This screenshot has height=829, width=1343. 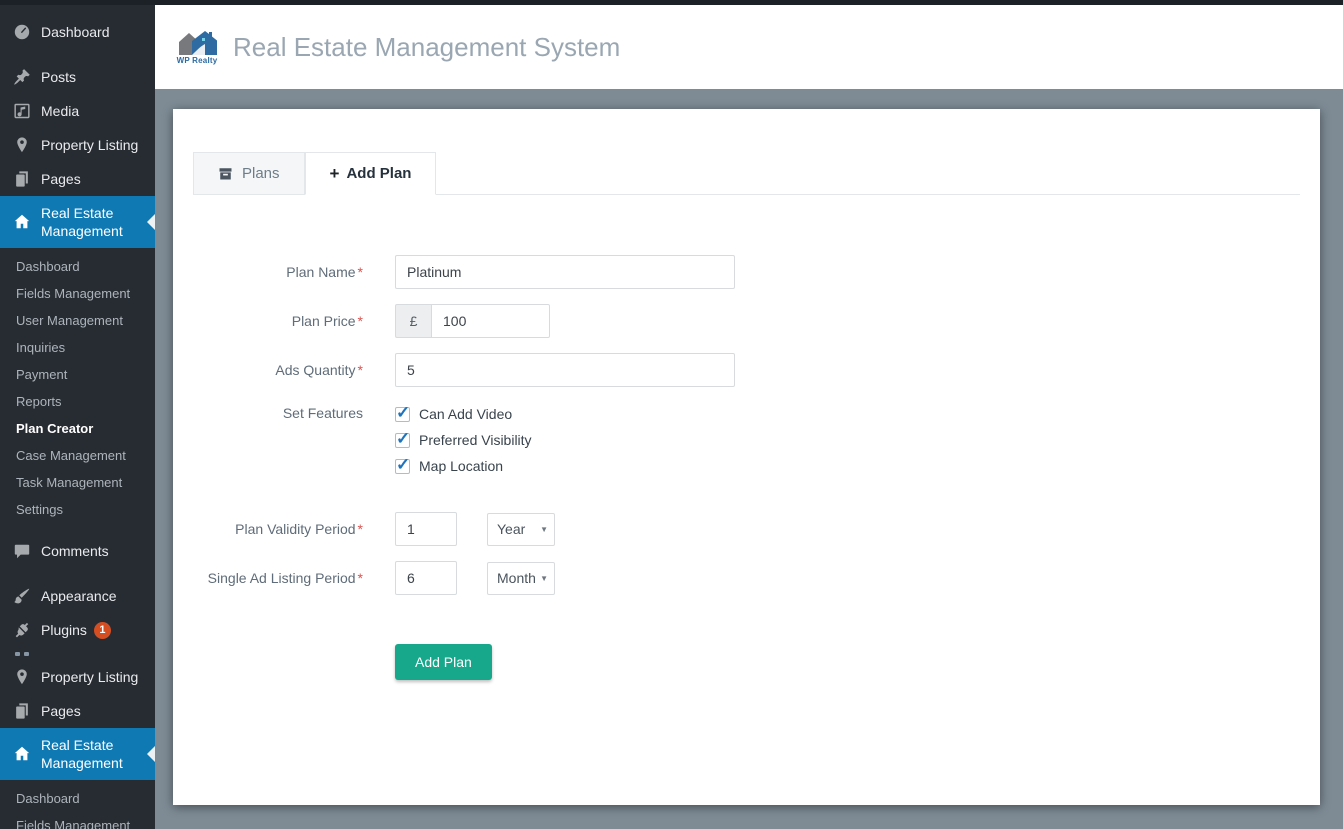 I want to click on checkbox-preferred-visibility, so click(x=402, y=439).